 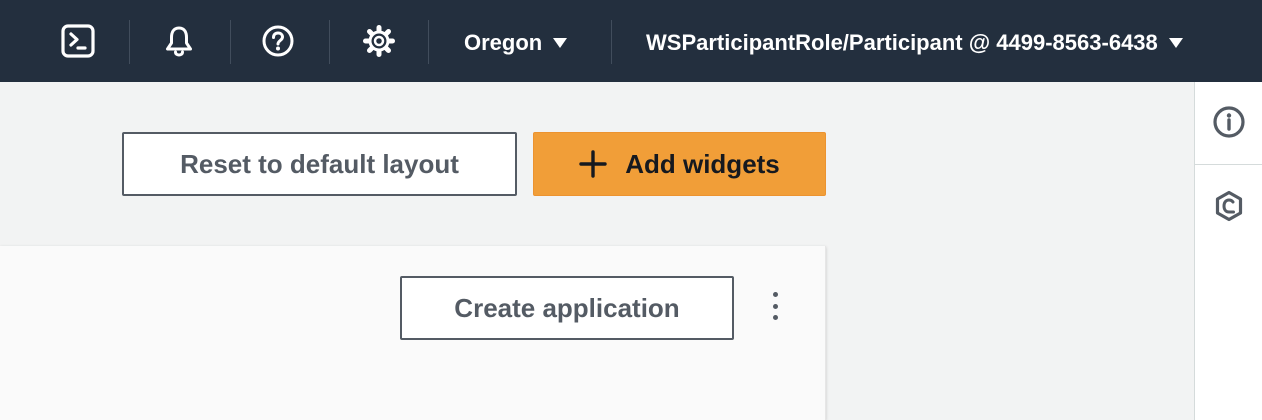 I want to click on add-widgets-label: Add widgets, so click(x=702, y=163).